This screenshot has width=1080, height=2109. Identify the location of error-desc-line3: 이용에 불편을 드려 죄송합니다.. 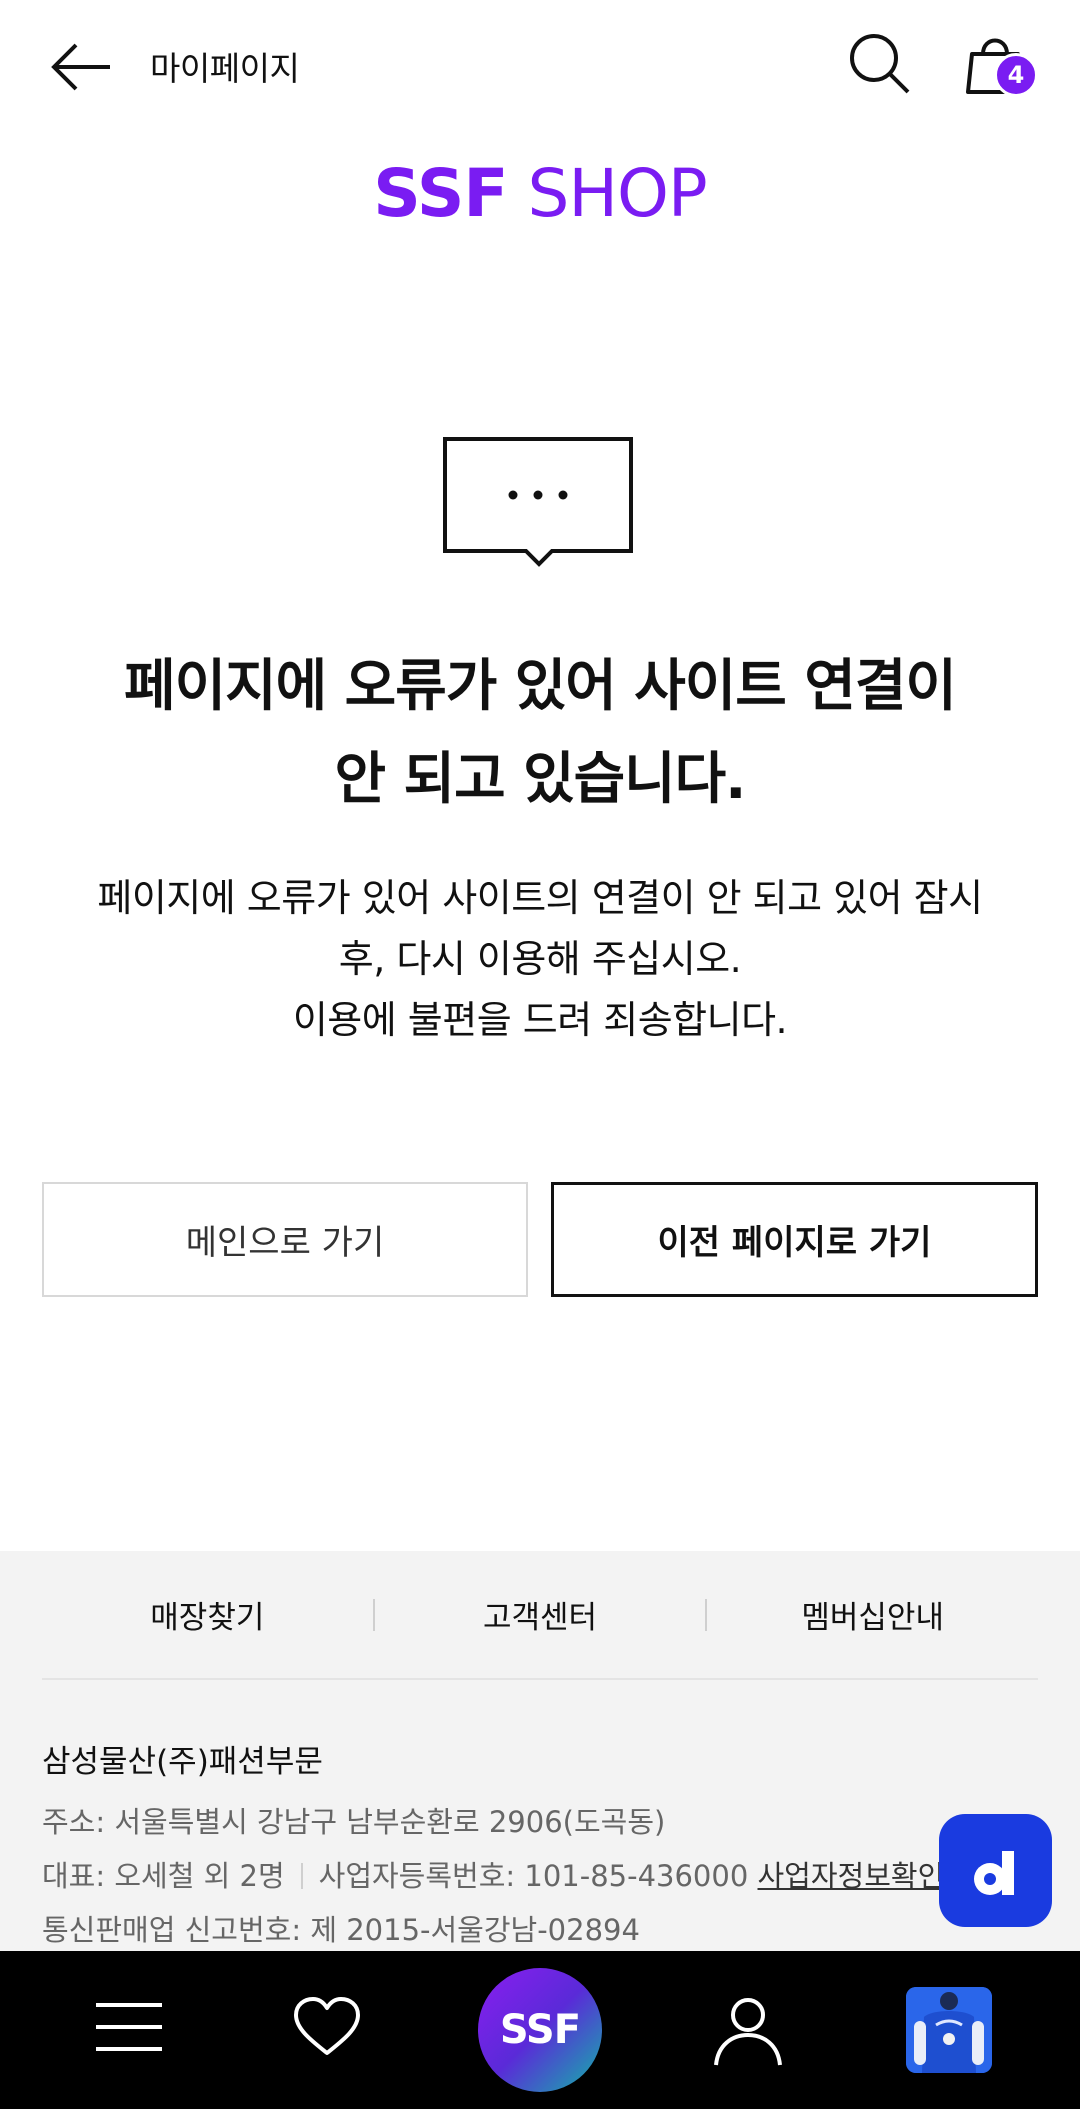
(540, 1020).